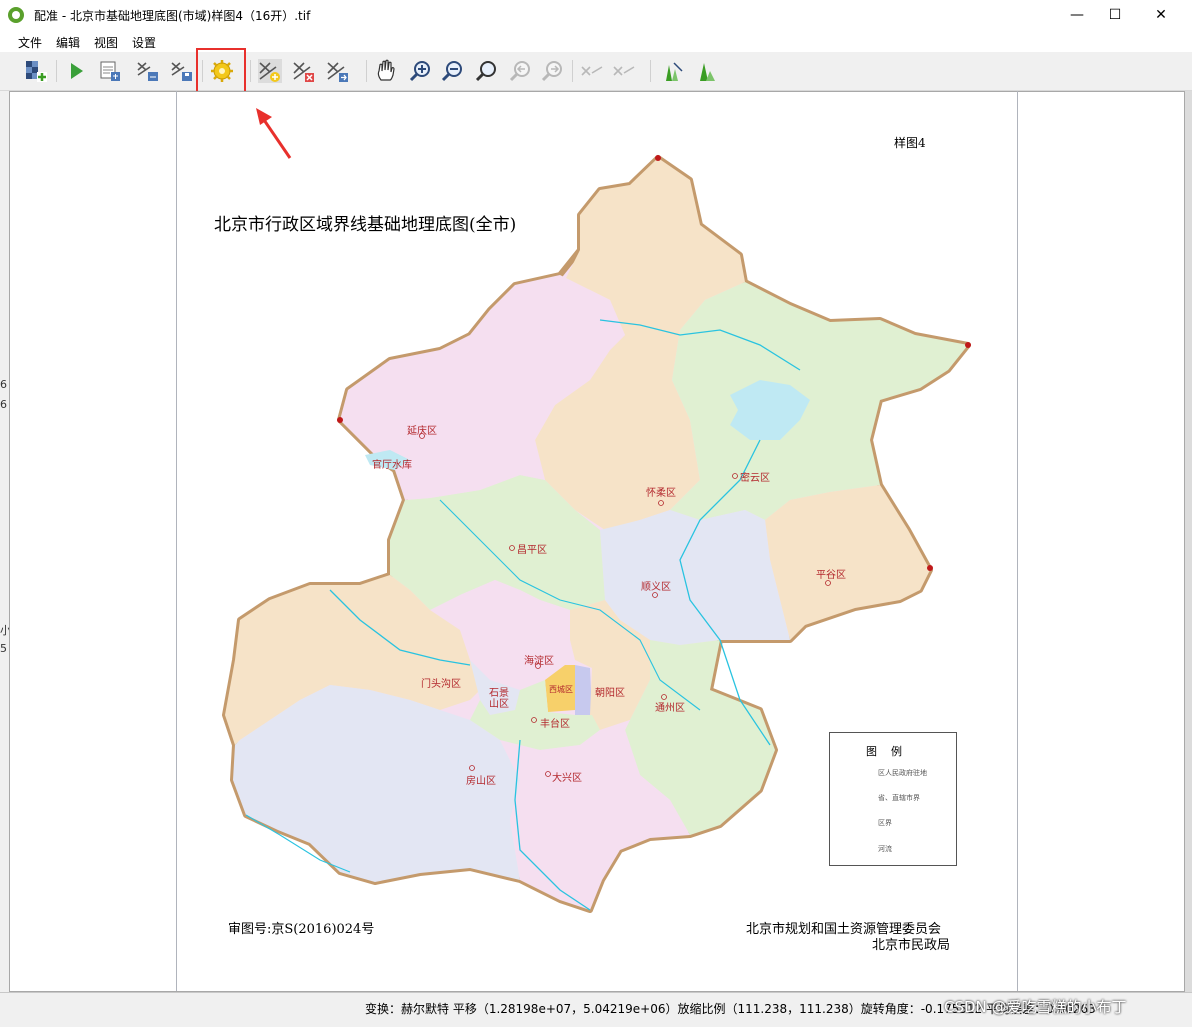 The width and height of the screenshot is (1192, 1027). I want to click on district-label-xicheng: 西城区, so click(561, 689).